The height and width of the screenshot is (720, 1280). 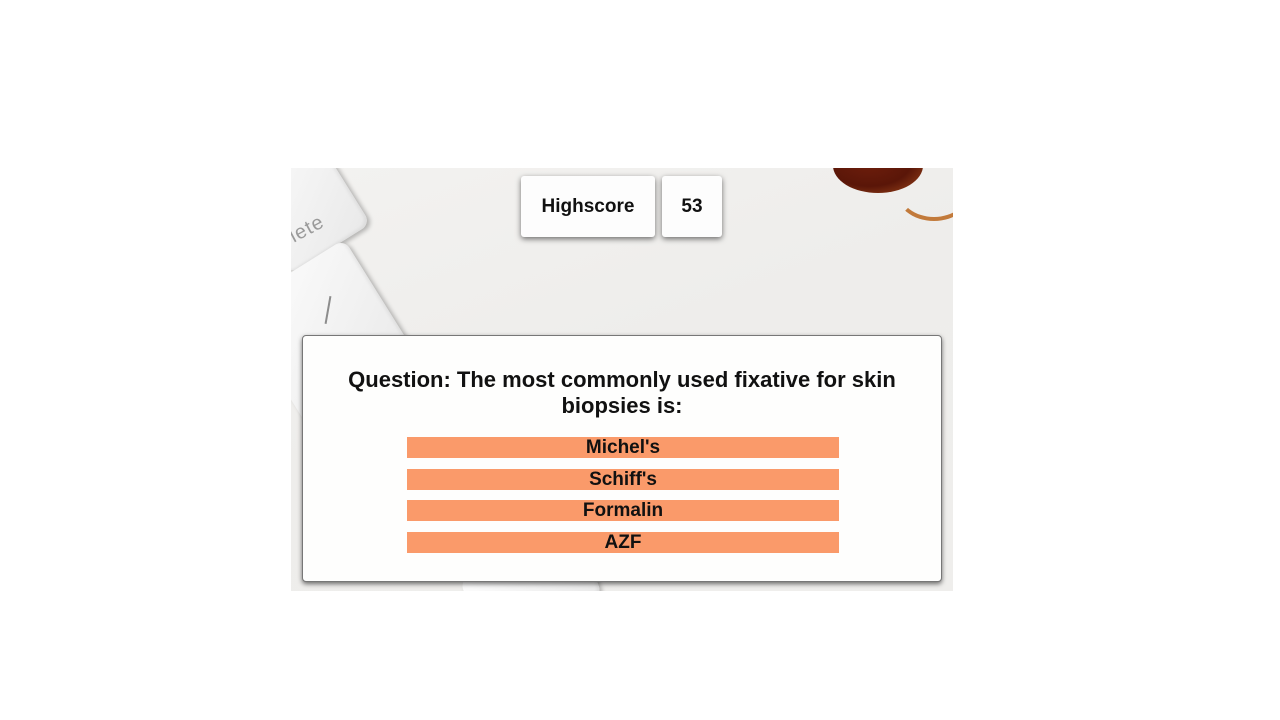 What do you see at coordinates (623, 447) in the screenshot?
I see `answer-button: Michel's` at bounding box center [623, 447].